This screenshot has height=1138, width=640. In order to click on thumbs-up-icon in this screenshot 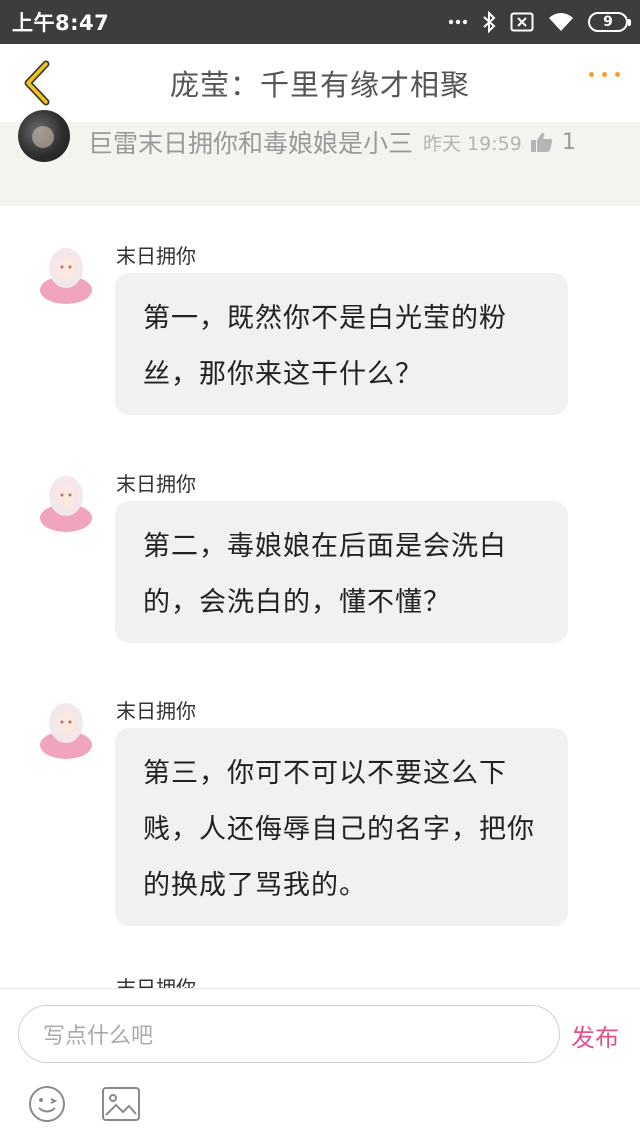, I will do `click(541, 142)`.